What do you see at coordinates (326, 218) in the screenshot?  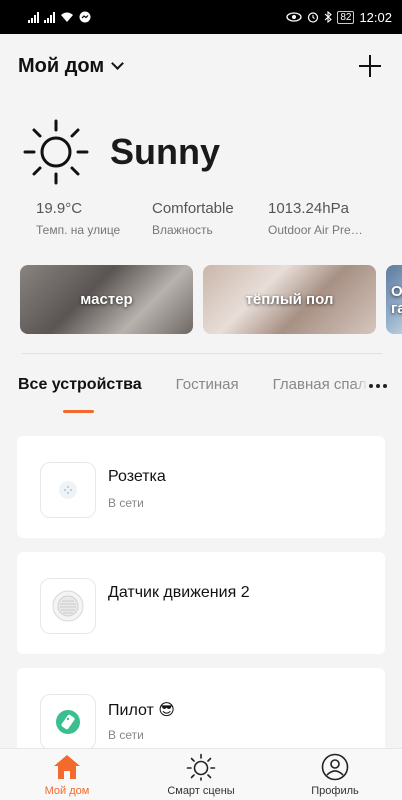 I see `stat-pressure: 1013.24hPa Outdoor Air Pressure` at bounding box center [326, 218].